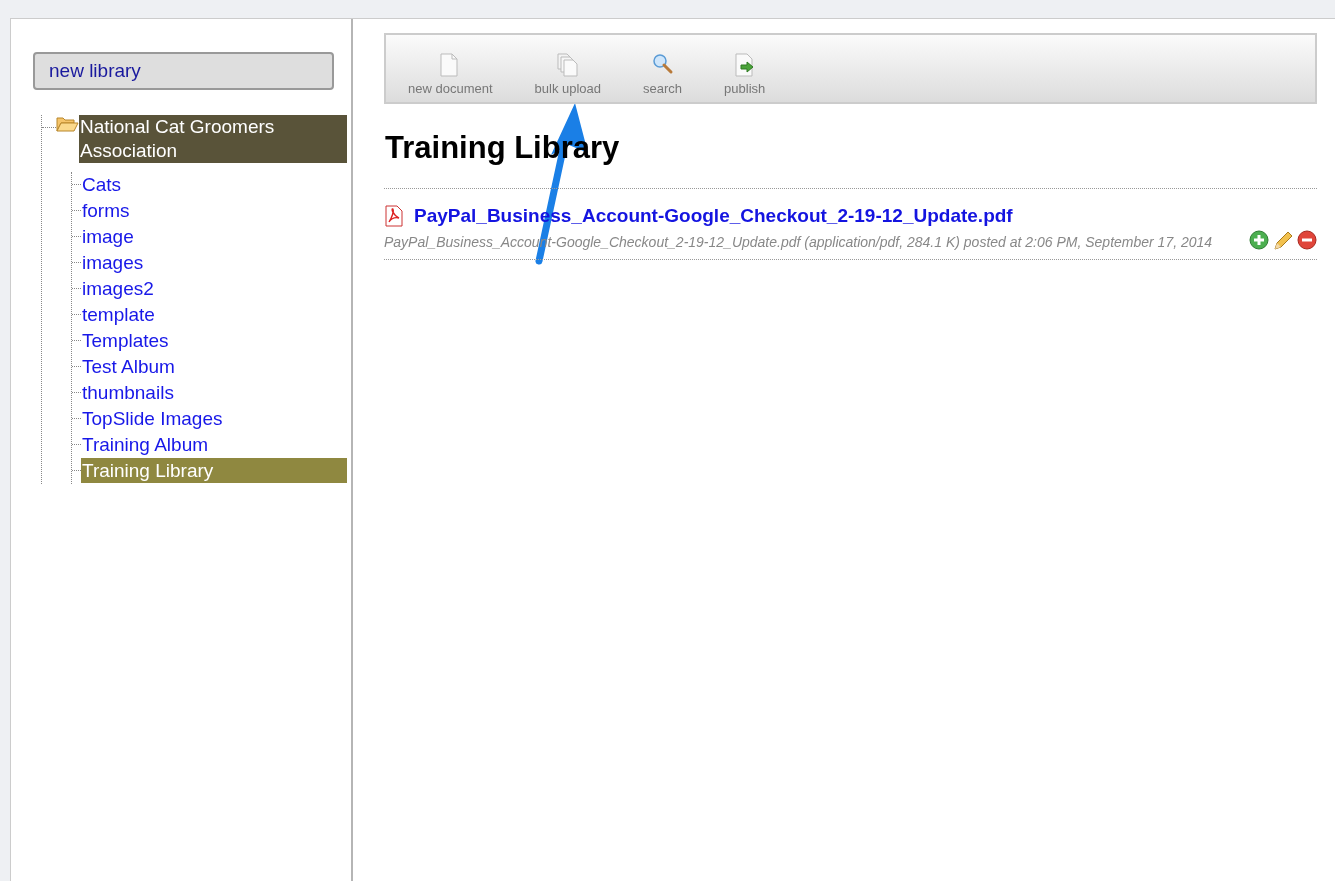 This screenshot has height=881, width=1335. I want to click on tree-item: Training Album, so click(214, 444).